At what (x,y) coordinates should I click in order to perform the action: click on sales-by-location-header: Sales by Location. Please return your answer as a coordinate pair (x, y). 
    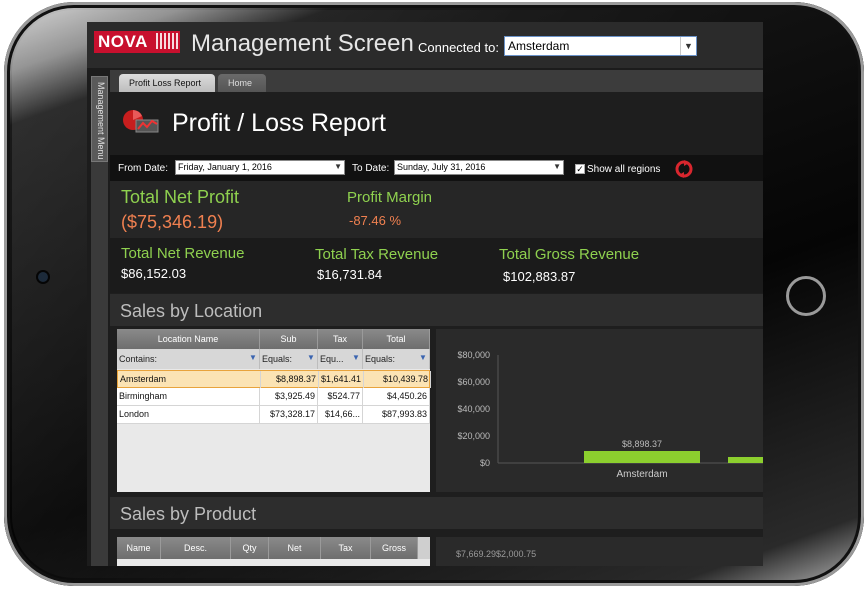
    Looking at the image, I should click on (436, 310).